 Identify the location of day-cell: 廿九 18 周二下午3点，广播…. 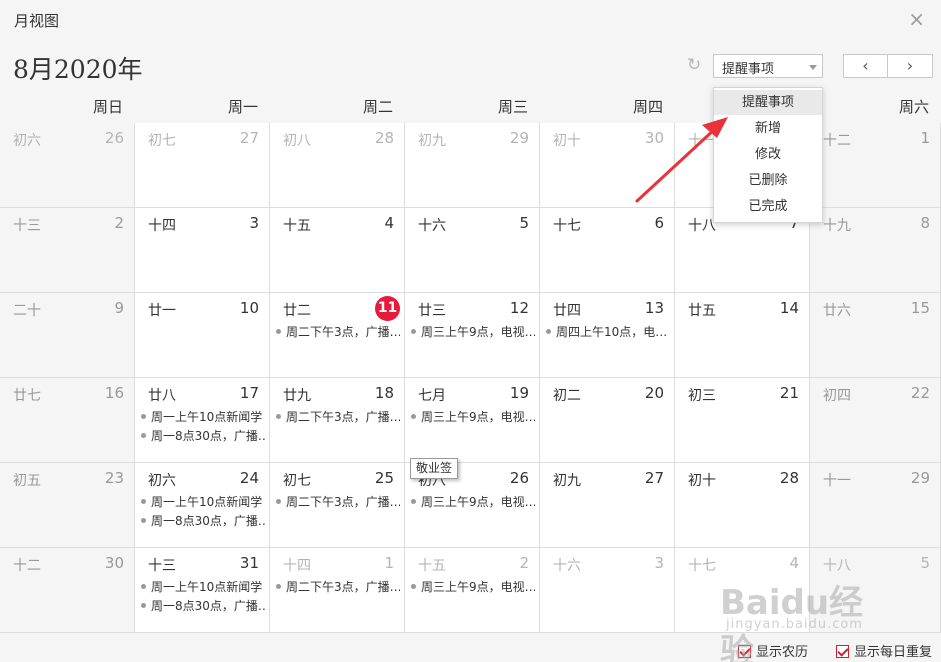
(337, 420).